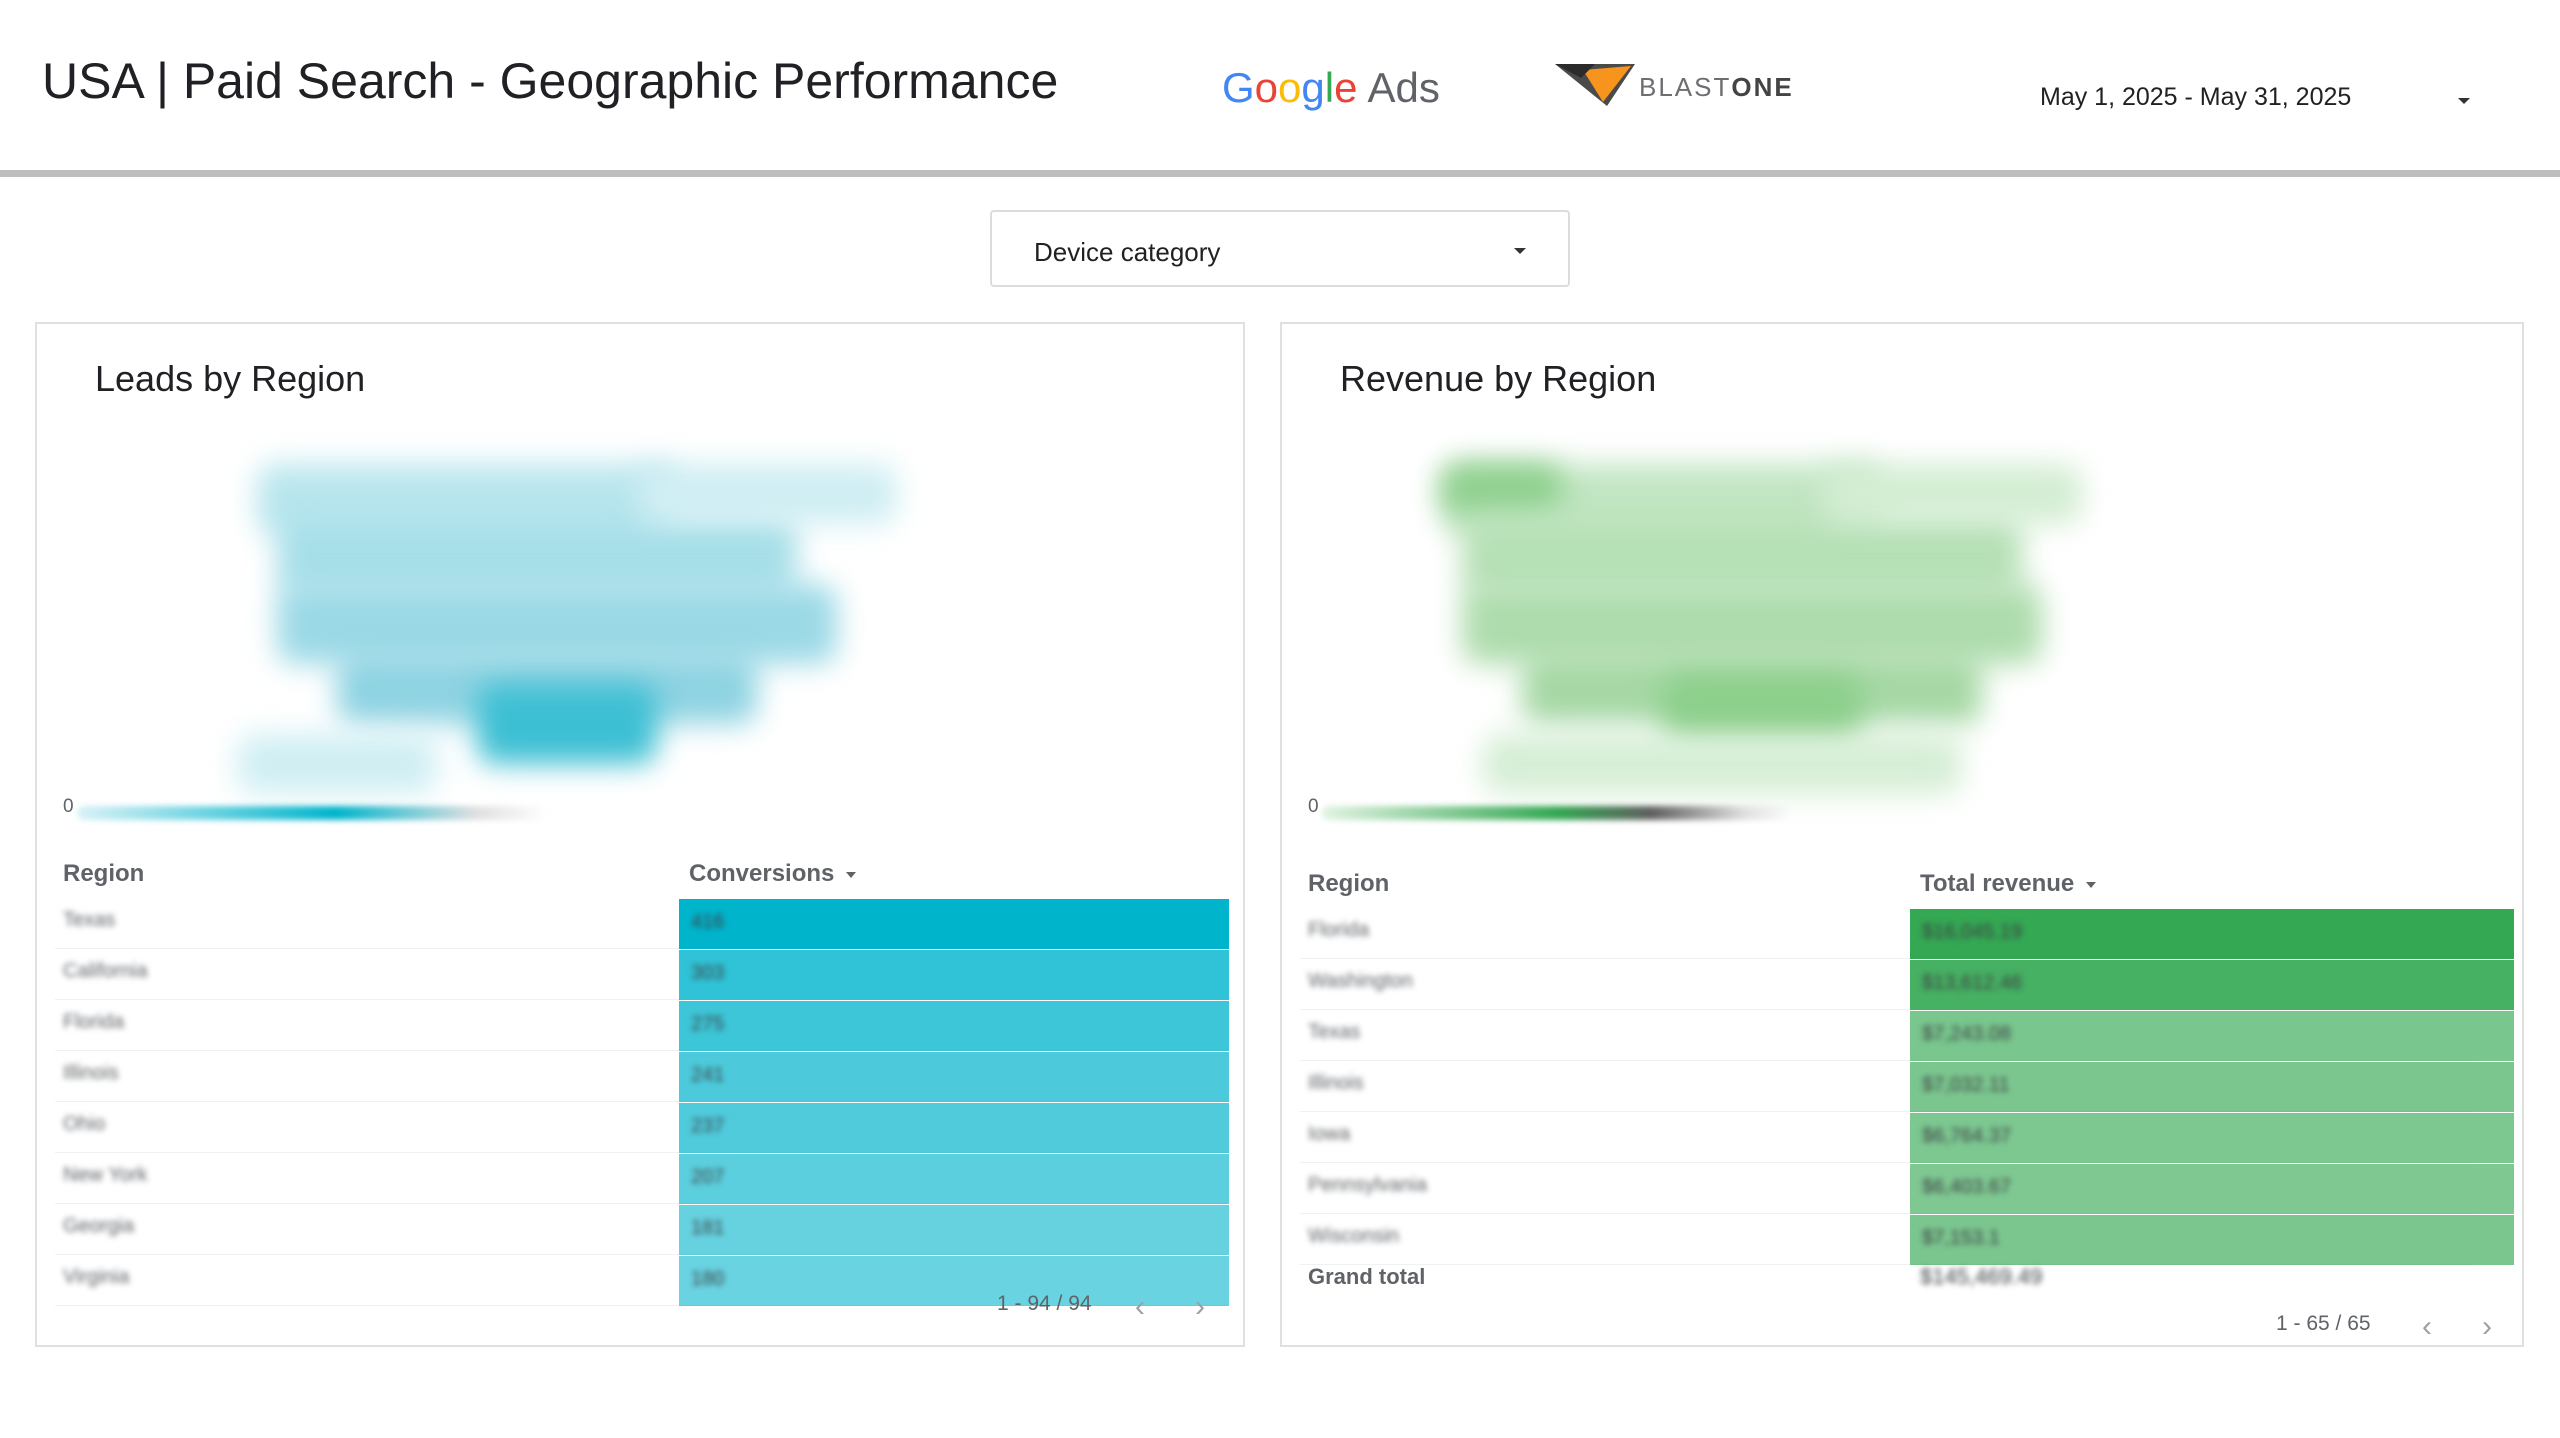  I want to click on metric-value: $7,032.11, so click(1966, 1085).